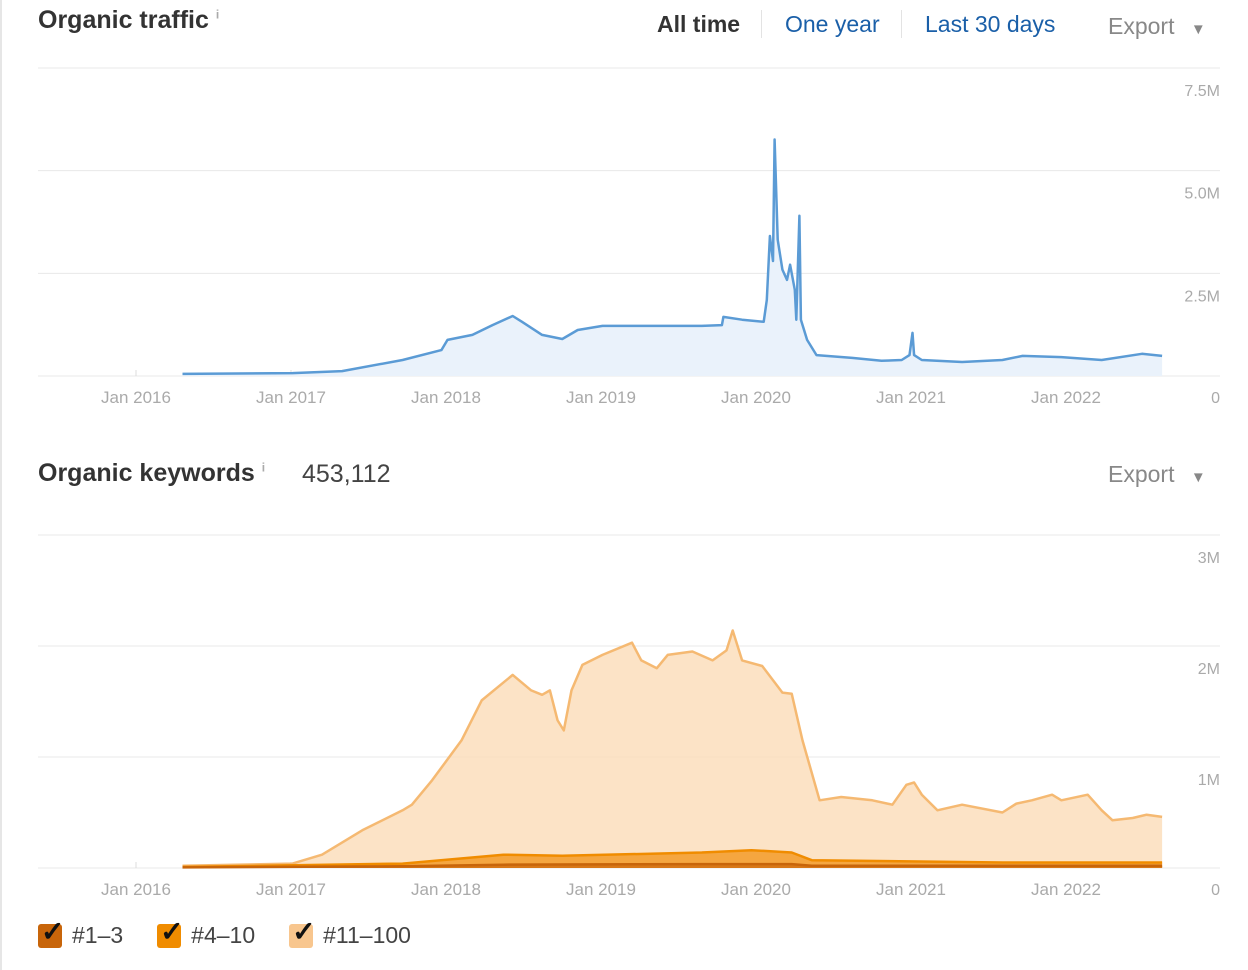  What do you see at coordinates (911, 889) in the screenshot?
I see `x-tick-label: Jan 2021` at bounding box center [911, 889].